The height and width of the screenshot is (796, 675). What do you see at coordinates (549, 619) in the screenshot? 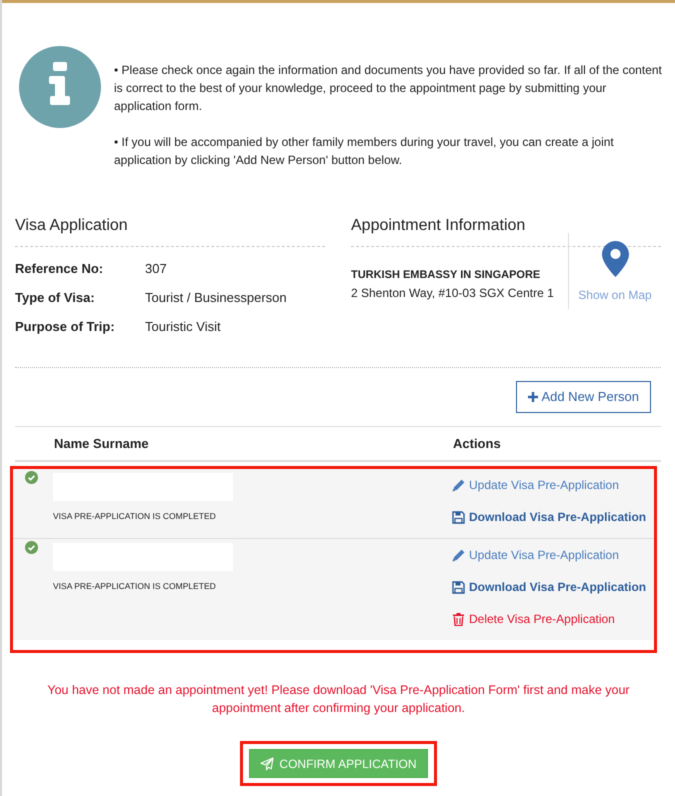
I see `action-link: Delete Visa Pre-Application` at bounding box center [549, 619].